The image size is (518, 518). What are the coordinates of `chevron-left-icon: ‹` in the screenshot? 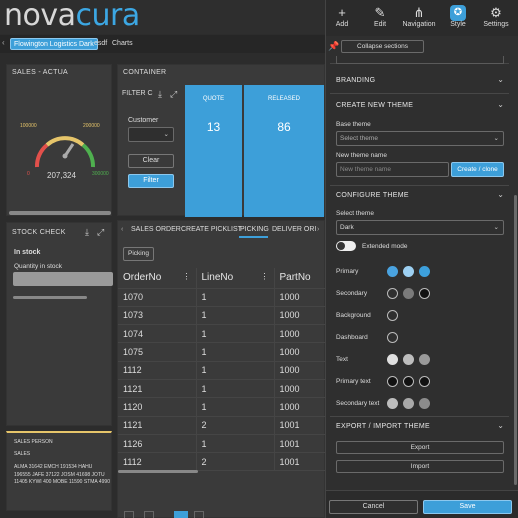 It's located at (3, 42).